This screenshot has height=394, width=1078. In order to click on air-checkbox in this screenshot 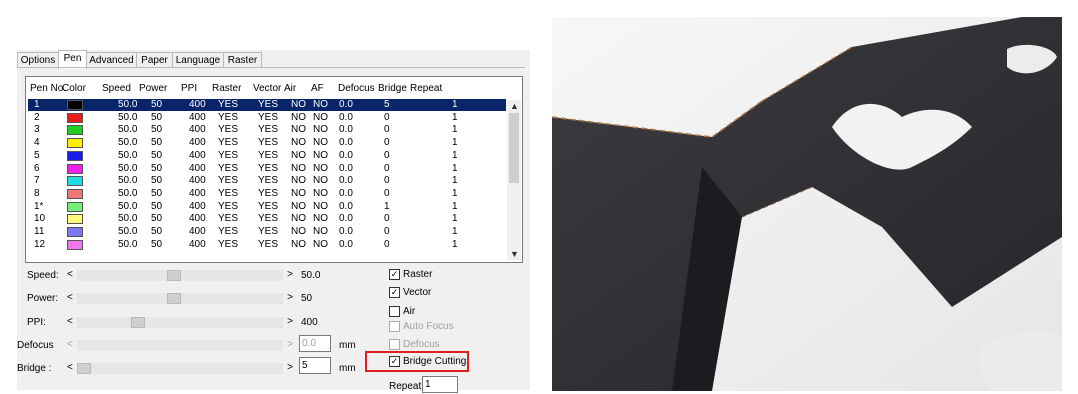, I will do `click(394, 311)`.